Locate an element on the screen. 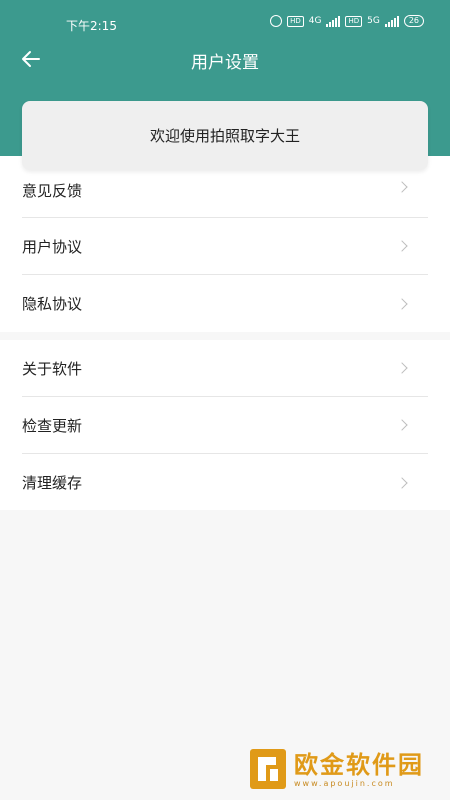  welcome-text: 欢迎使用拍照取字大王 is located at coordinates (224, 136).